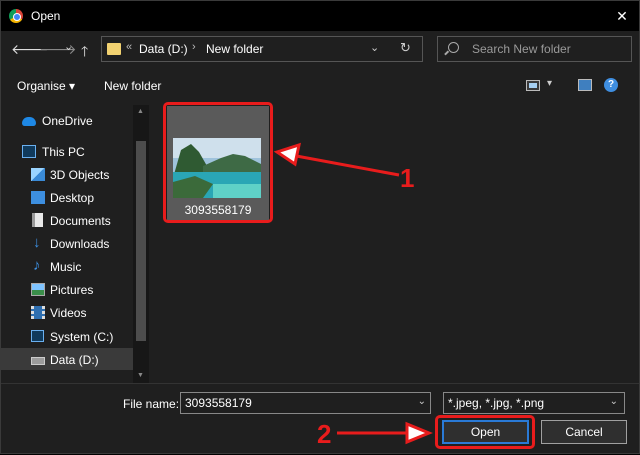  Describe the element at coordinates (419, 433) in the screenshot. I see `arrow-head-2-icon` at that location.